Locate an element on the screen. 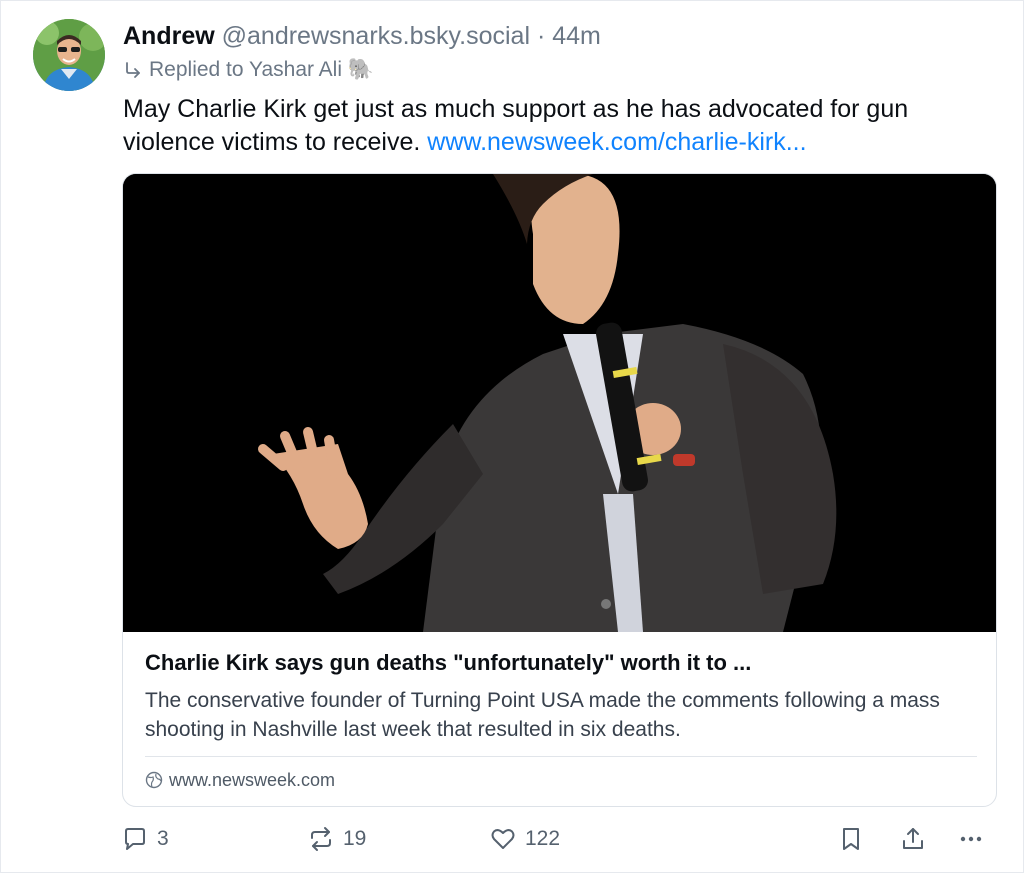  share-button is located at coordinates (913, 839).